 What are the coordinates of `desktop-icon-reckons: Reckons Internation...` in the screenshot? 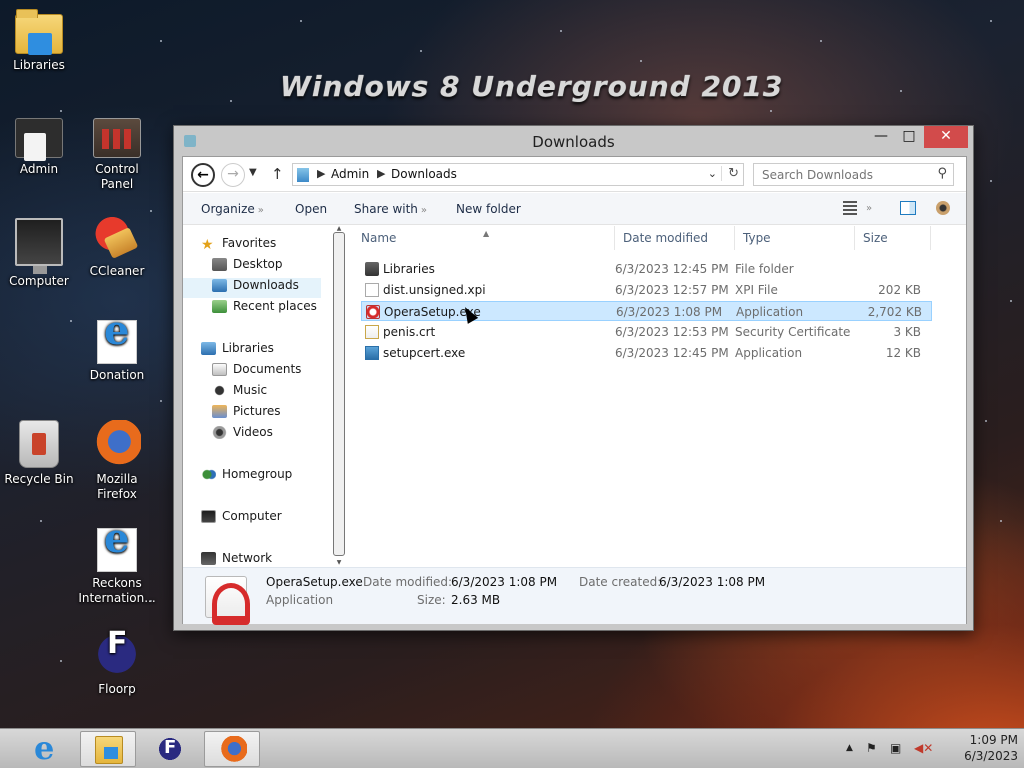 It's located at (117, 567).